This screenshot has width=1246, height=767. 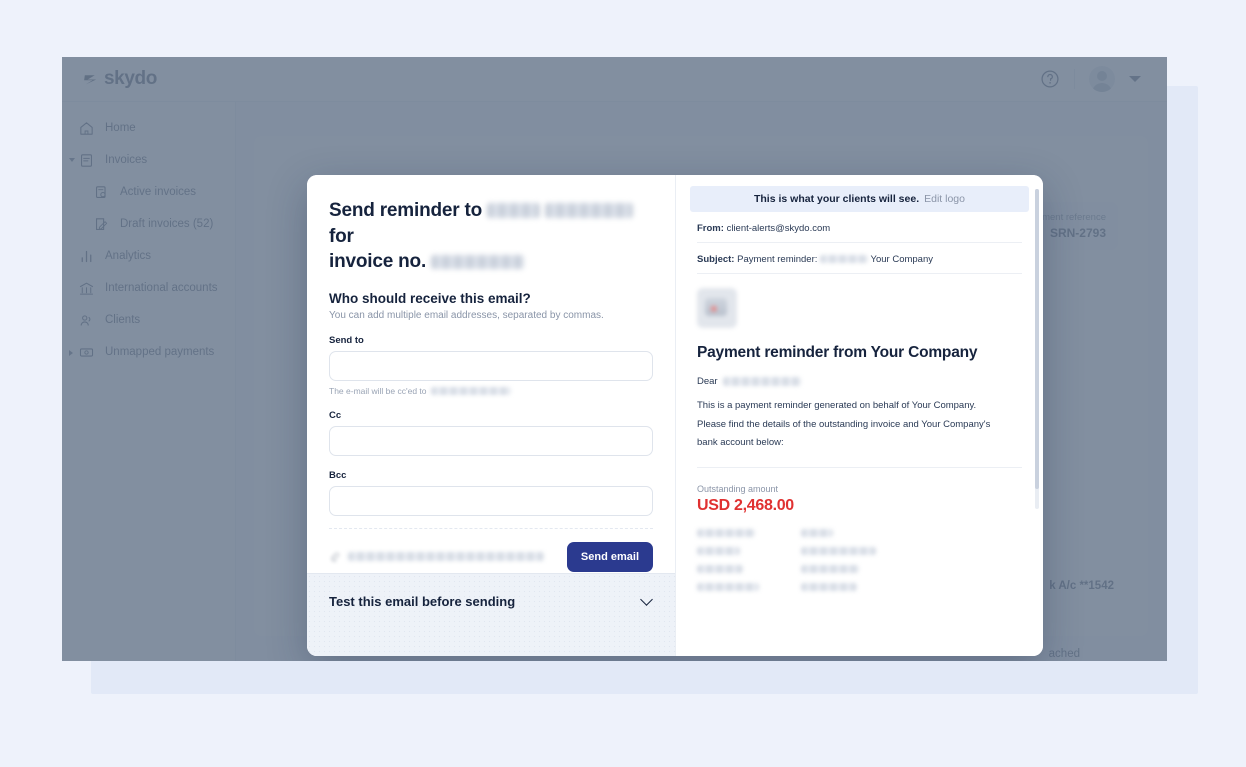 I want to click on email-body-line-3: bank account below:, so click(x=740, y=443).